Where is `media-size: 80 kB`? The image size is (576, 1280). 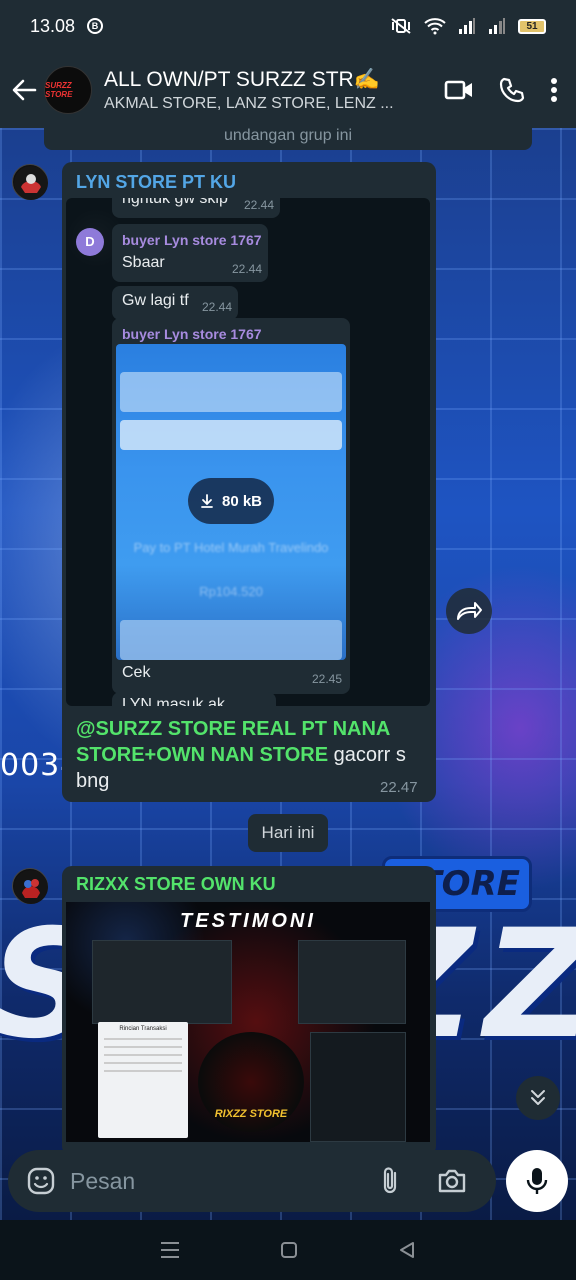 media-size: 80 kB is located at coordinates (242, 501).